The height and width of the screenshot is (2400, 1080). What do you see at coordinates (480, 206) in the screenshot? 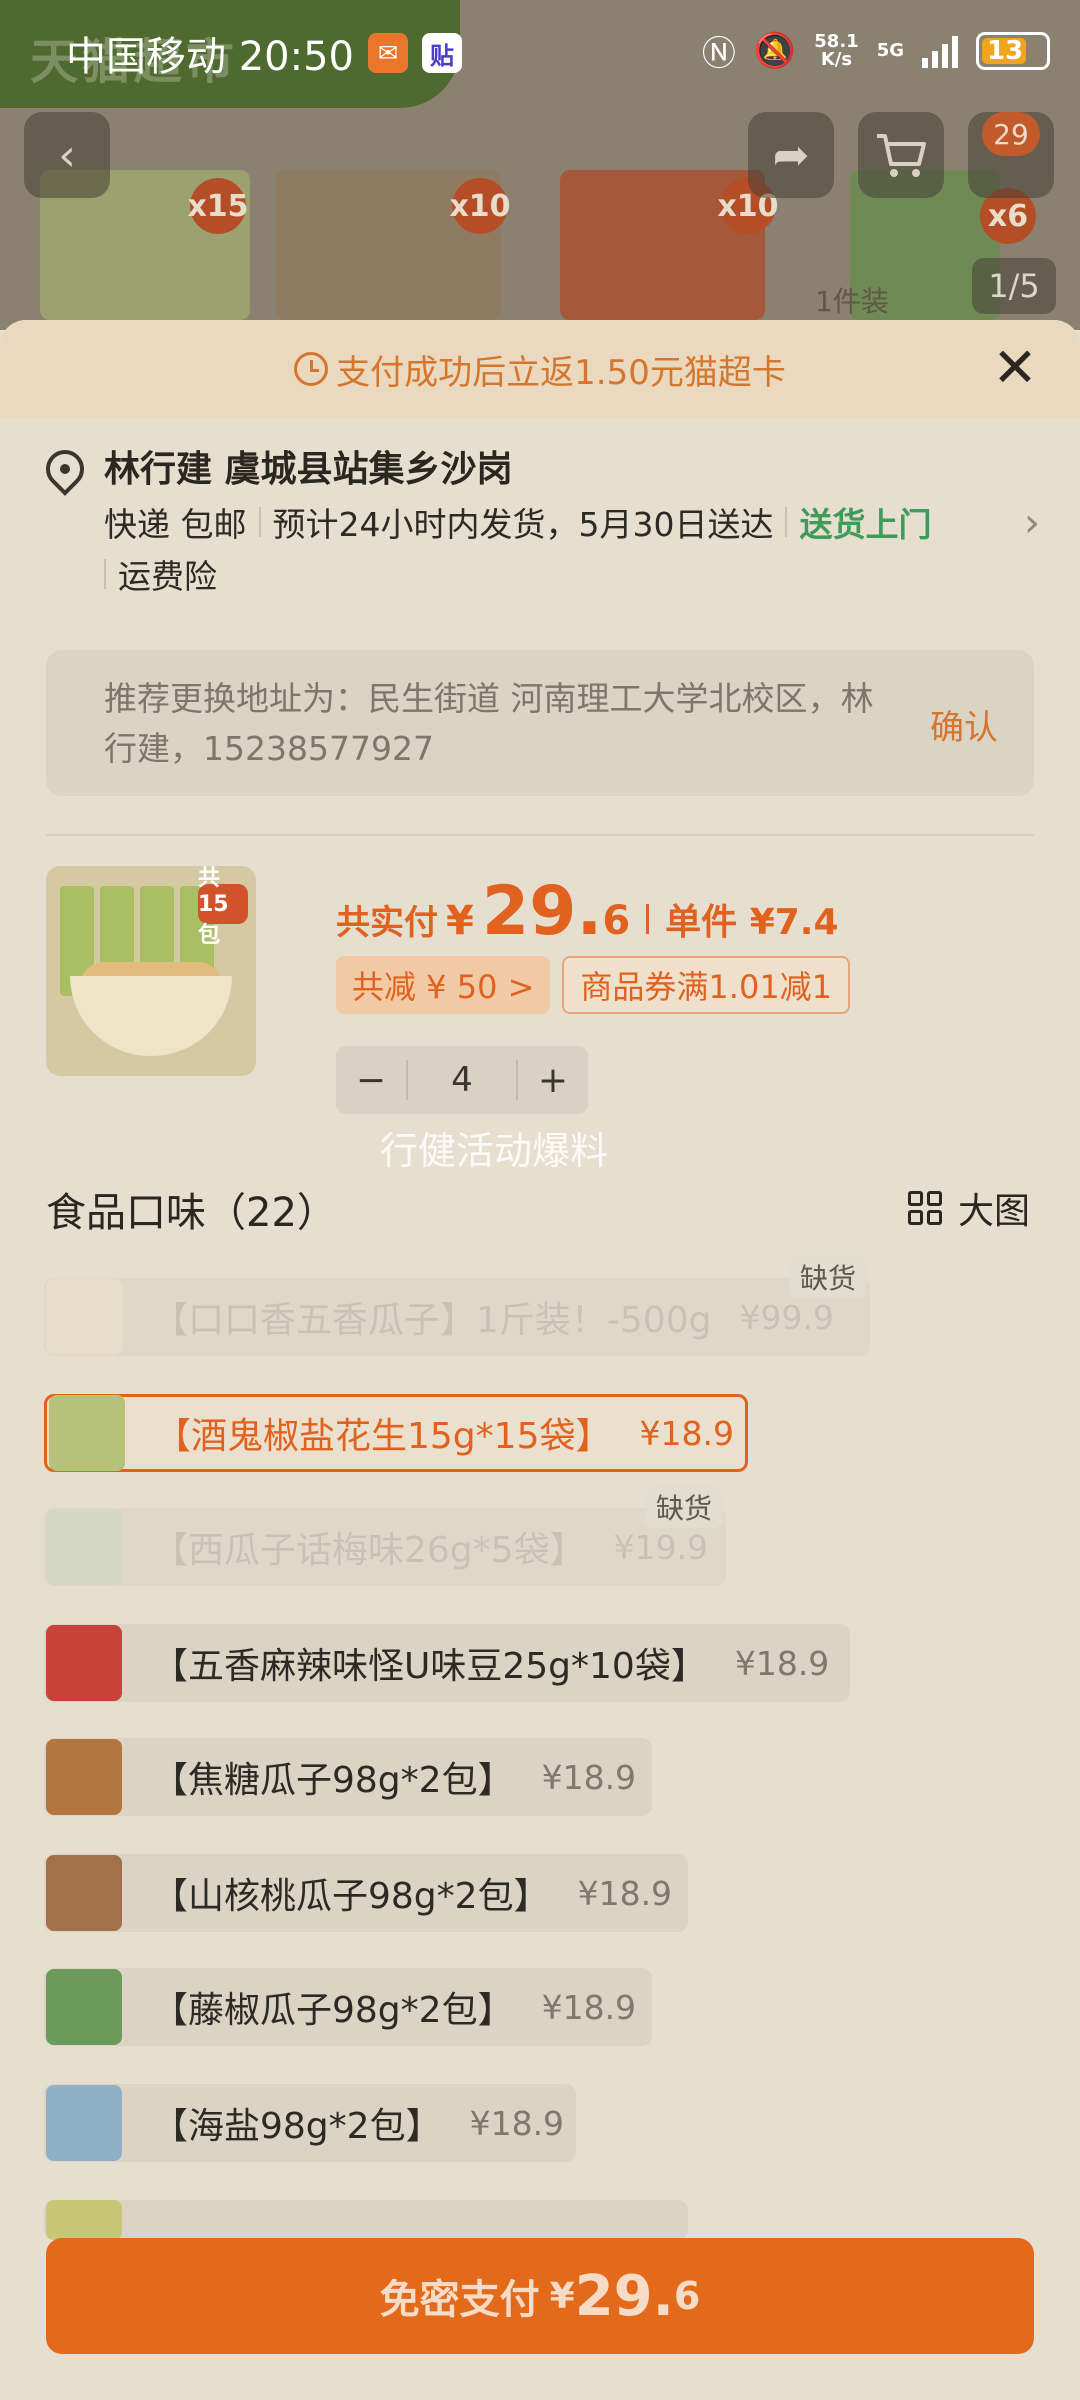
I see `thumbnail-count-badge: x10` at bounding box center [480, 206].